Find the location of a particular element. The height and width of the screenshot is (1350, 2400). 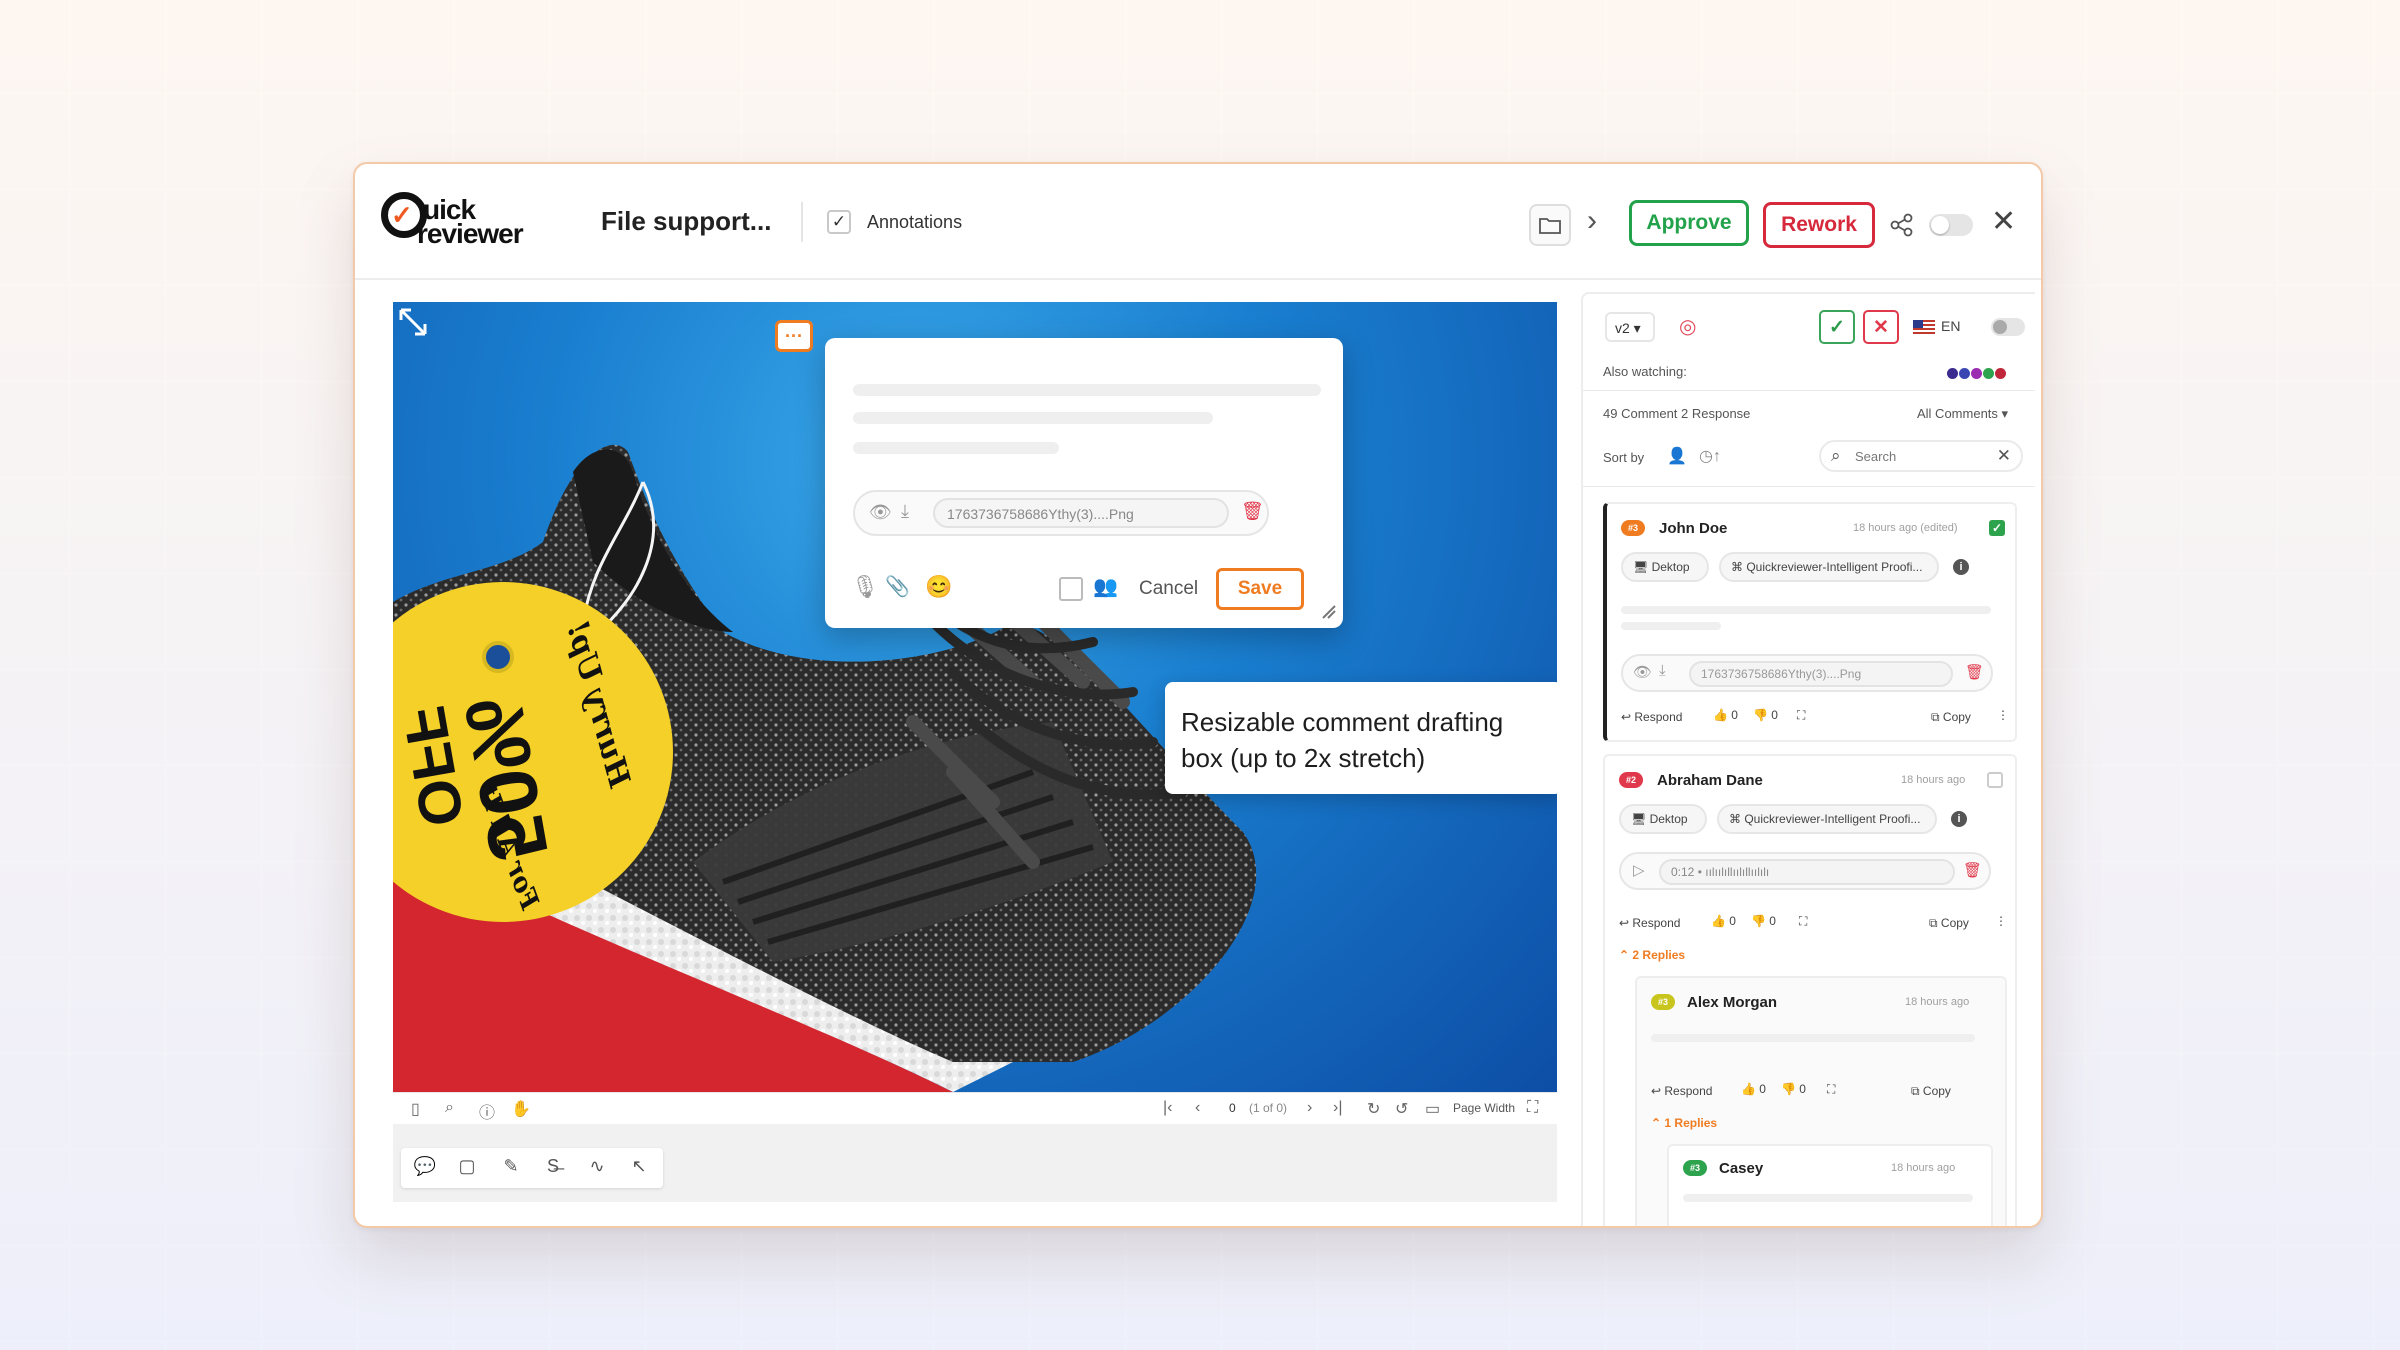

share-icon is located at coordinates (1902, 225).